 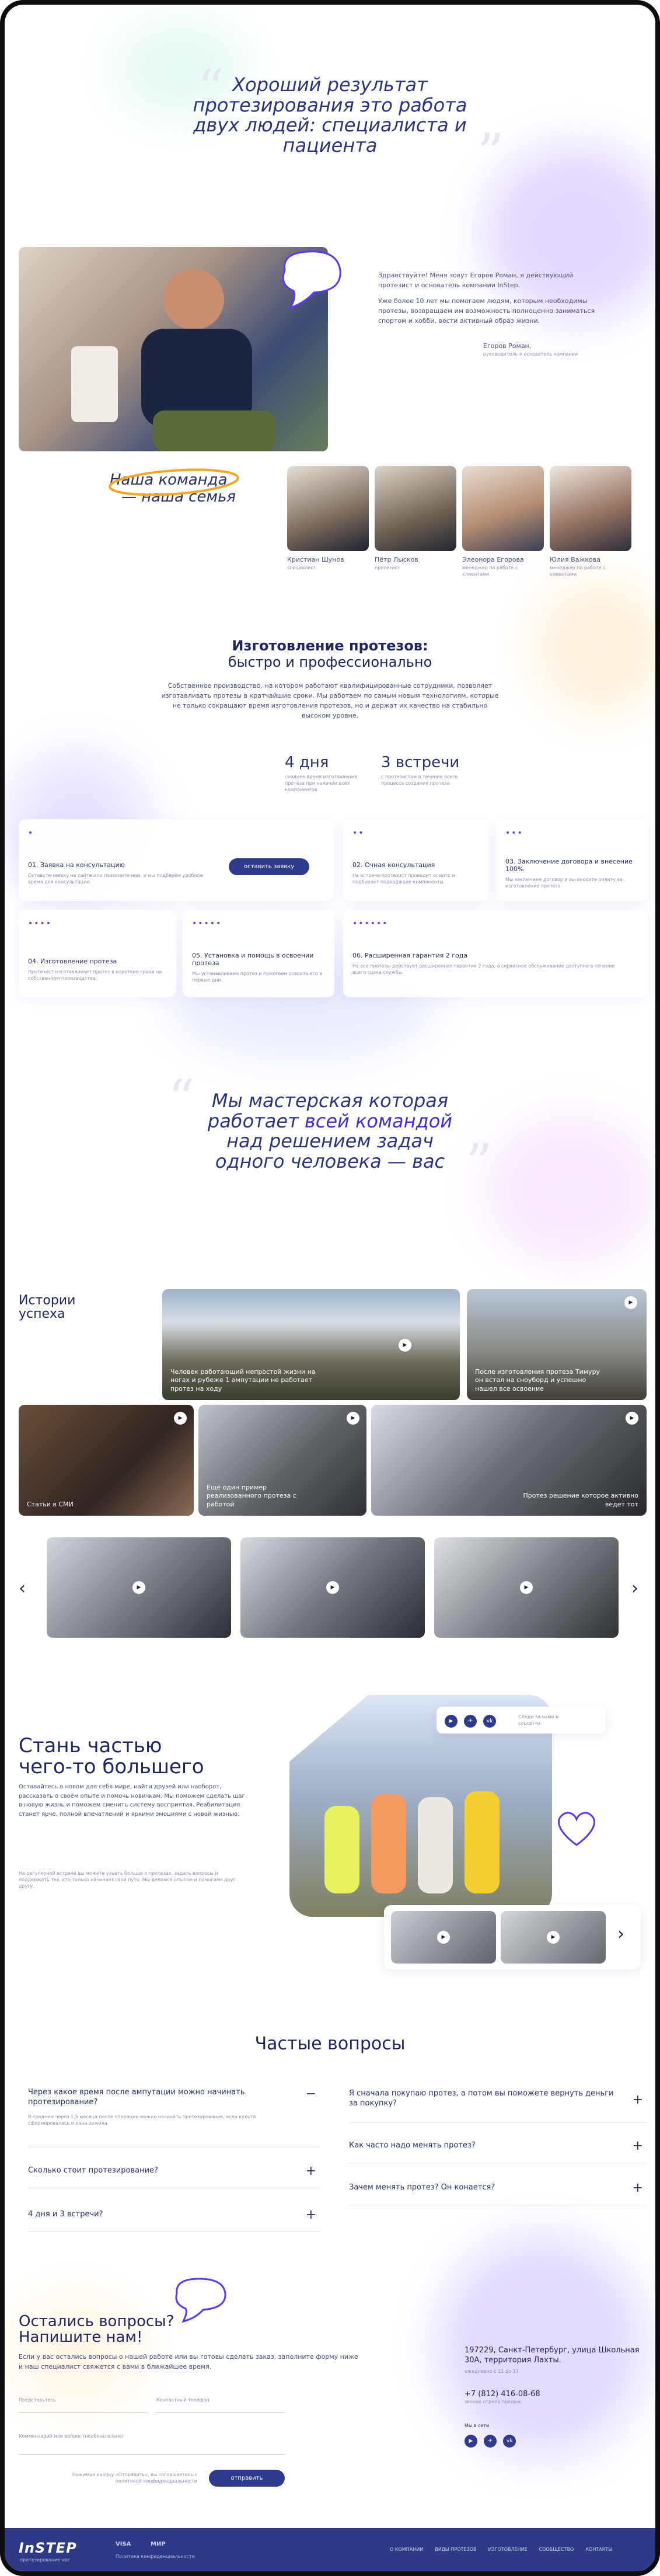 What do you see at coordinates (410, 955) in the screenshot?
I see `step-title: 06. Расширенная гарантия 2 года` at bounding box center [410, 955].